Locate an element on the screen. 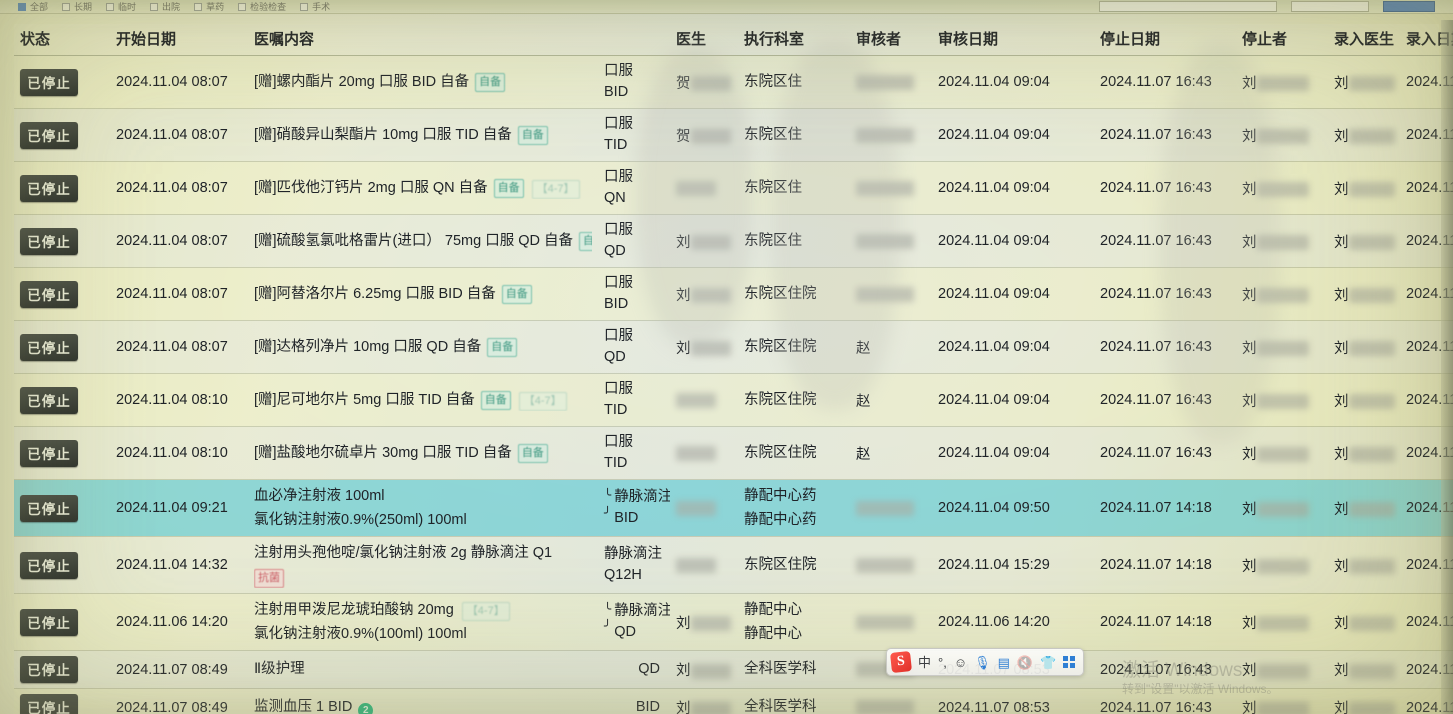 This screenshot has width=1453, height=714. col-header-stop-date: 停止日期 is located at coordinates (1165, 40).